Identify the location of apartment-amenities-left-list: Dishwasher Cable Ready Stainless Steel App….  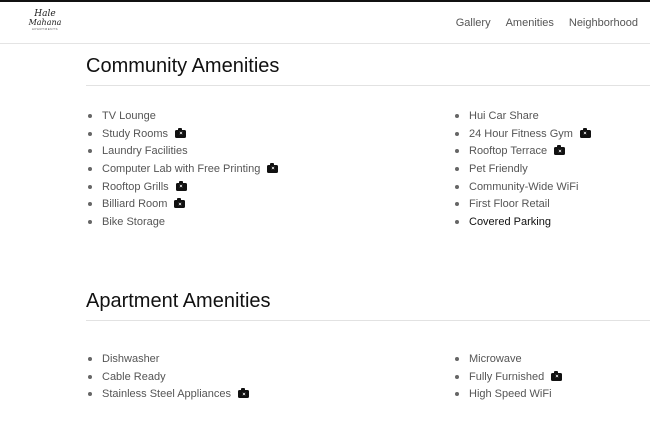
(169, 376).